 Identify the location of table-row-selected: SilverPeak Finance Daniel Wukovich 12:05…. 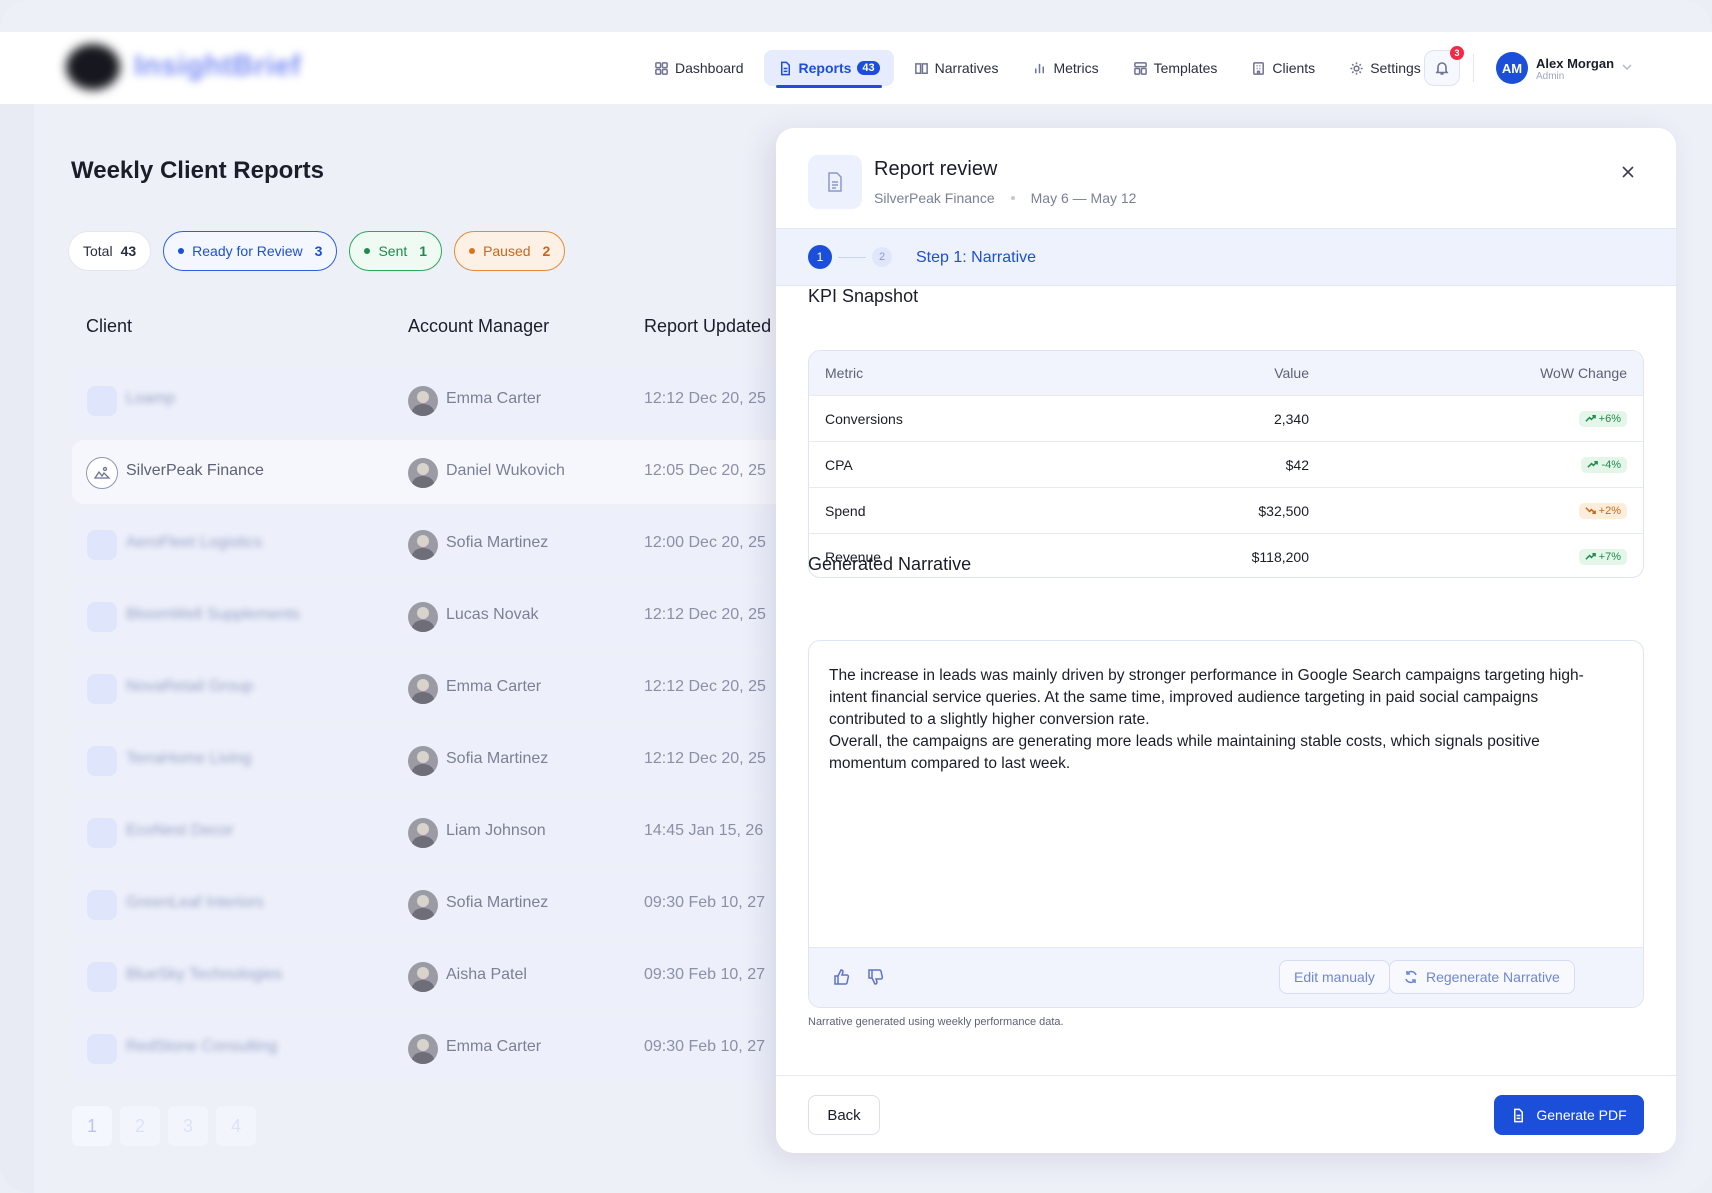
(432, 472).